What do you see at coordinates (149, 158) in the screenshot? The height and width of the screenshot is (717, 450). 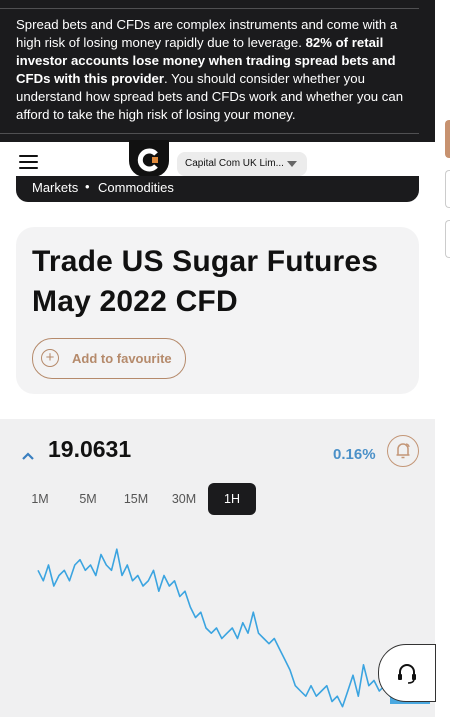 I see `capital-com-logo` at bounding box center [149, 158].